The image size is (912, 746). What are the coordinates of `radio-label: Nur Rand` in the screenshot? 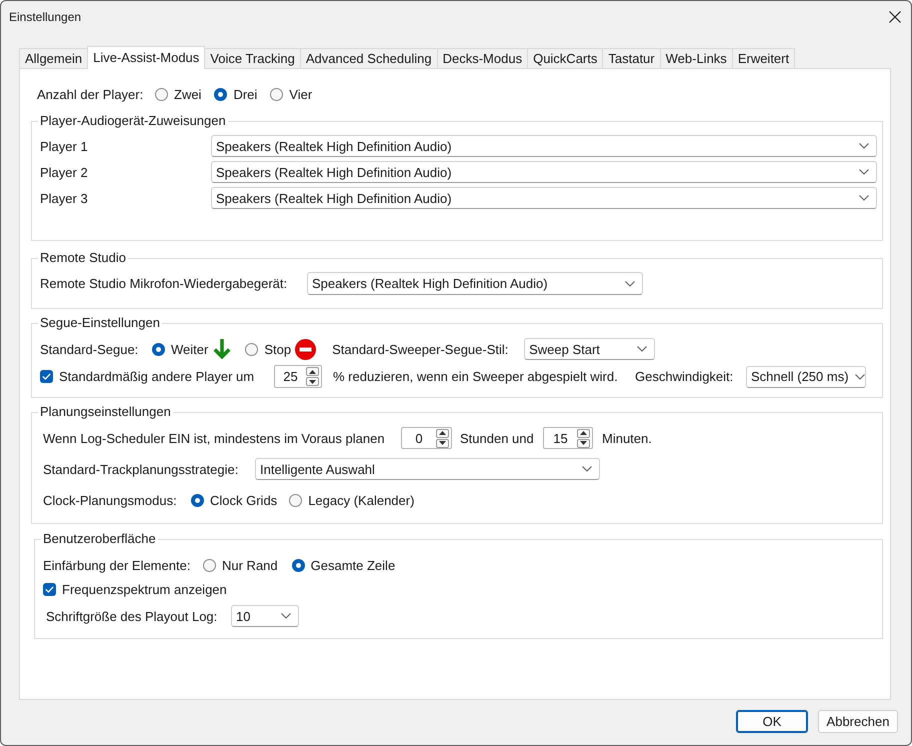 It's located at (250, 565).